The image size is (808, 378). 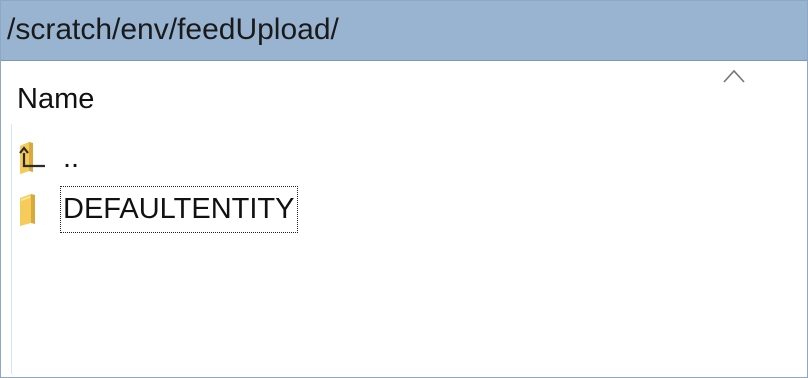 I want to click on list-item-label: .., so click(x=71, y=158).